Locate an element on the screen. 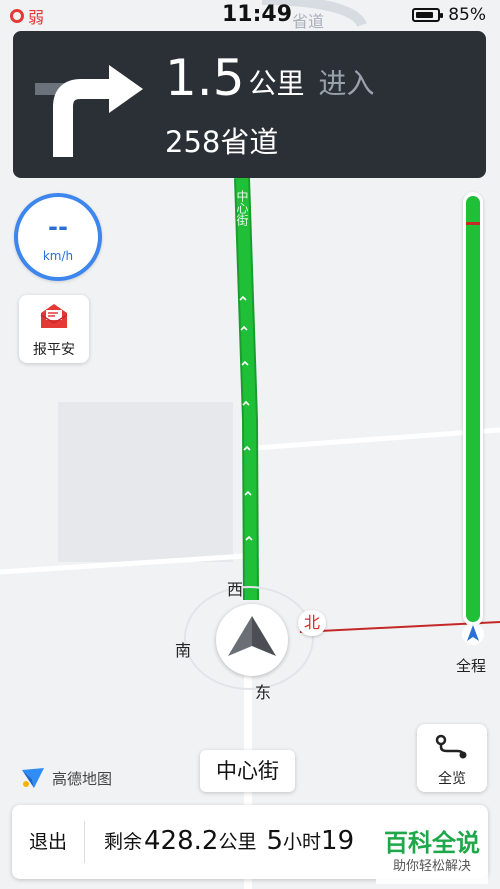  speed-widget: -- km/h is located at coordinates (58, 237).